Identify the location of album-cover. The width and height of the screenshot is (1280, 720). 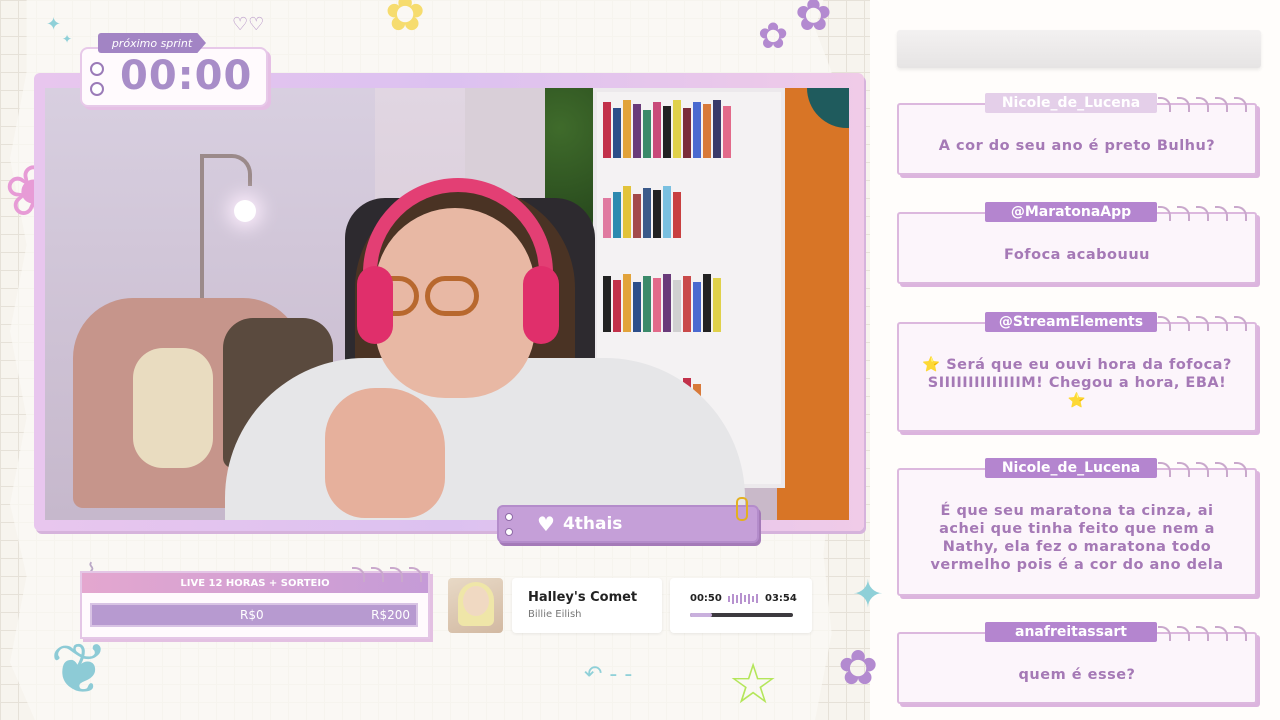
(475, 605).